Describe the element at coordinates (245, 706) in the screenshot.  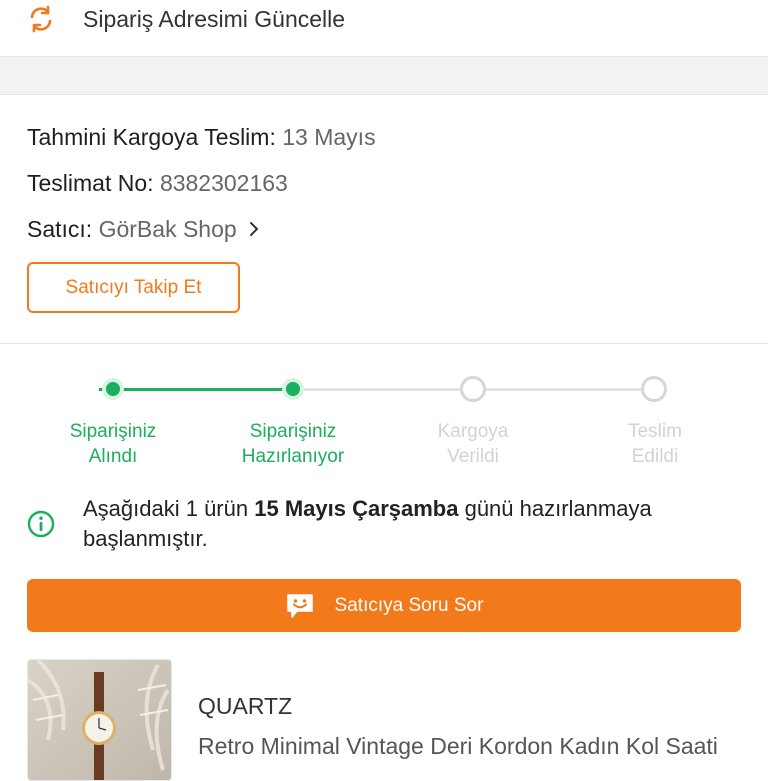
I see `product-brand: QUARTZ` at that location.